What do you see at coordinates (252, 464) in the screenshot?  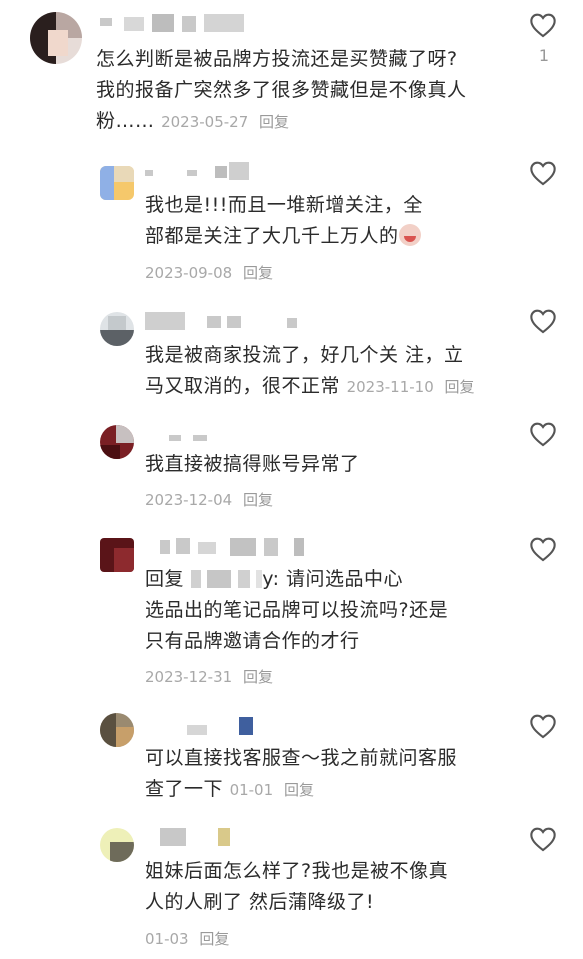 I see `comment-text-line: 我直接被搞得账号异常了` at bounding box center [252, 464].